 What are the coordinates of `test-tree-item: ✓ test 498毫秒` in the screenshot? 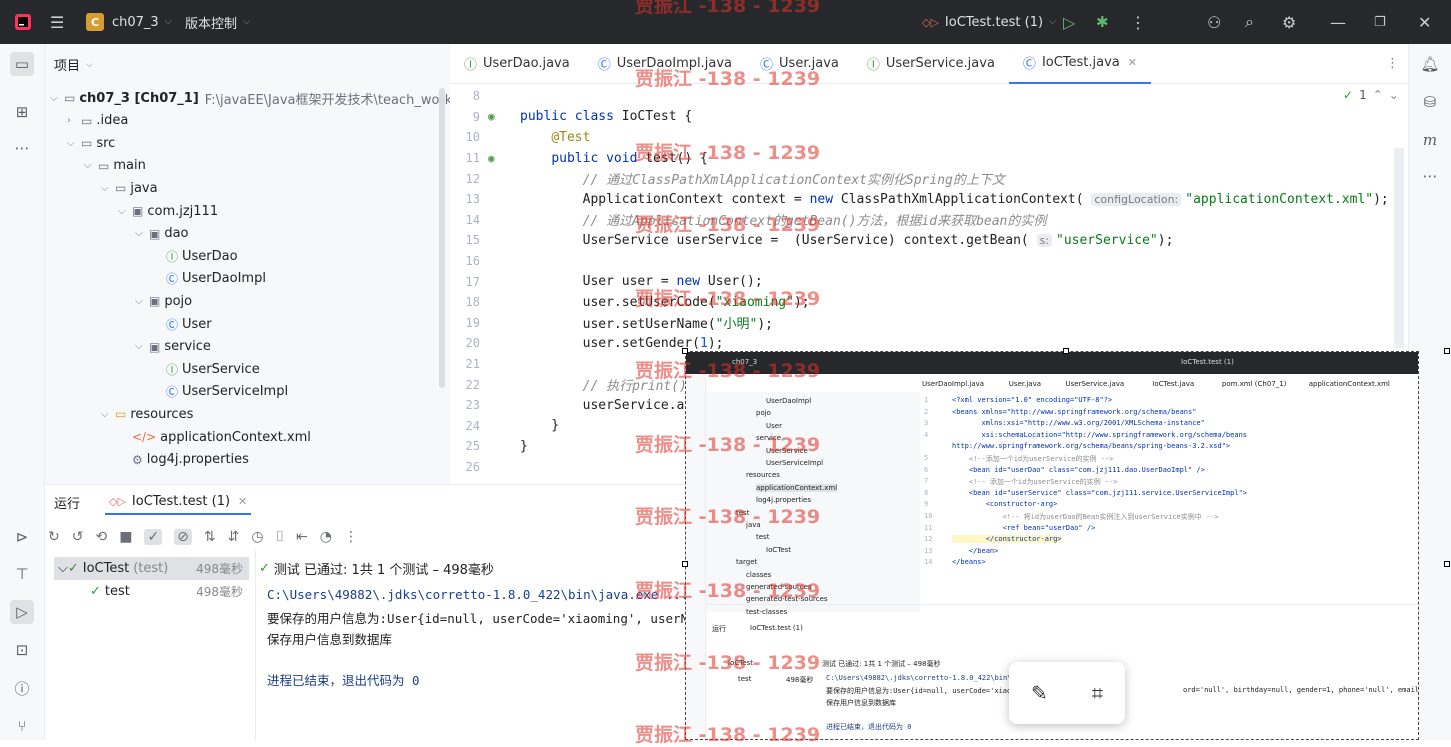 It's located at (151, 591).